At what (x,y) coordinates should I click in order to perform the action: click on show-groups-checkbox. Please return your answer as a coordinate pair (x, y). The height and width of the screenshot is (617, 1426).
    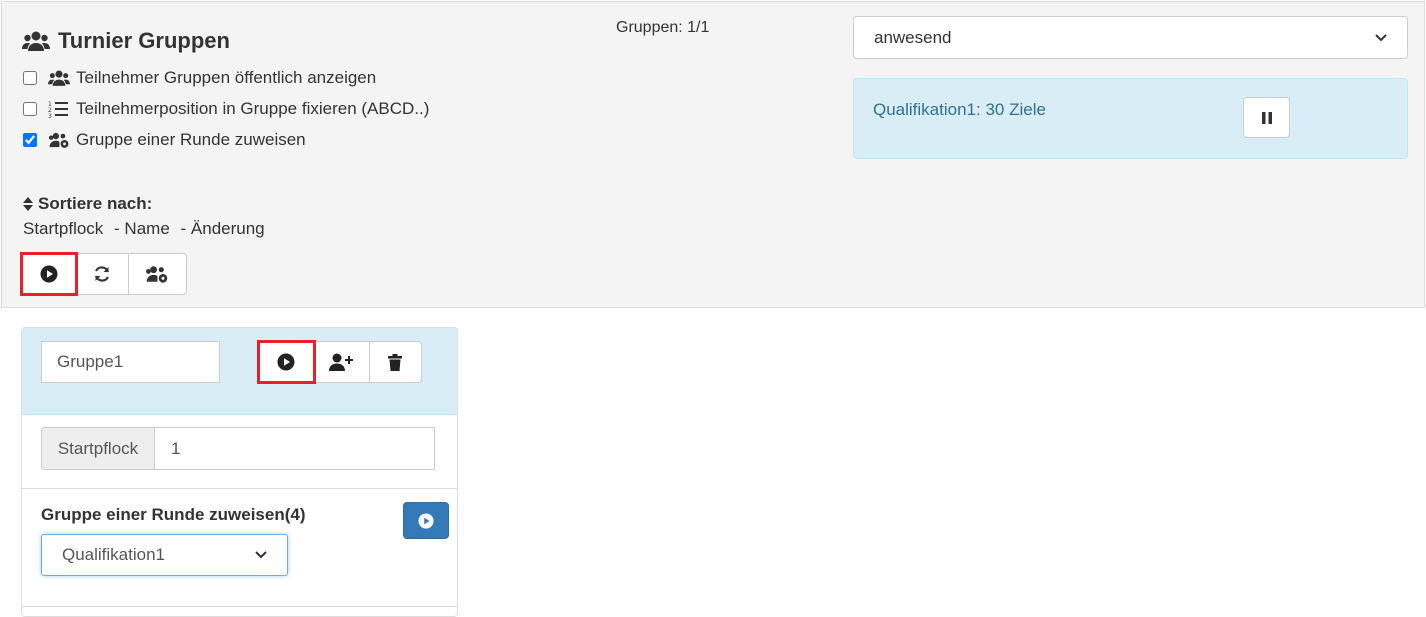
    Looking at the image, I should click on (30, 78).